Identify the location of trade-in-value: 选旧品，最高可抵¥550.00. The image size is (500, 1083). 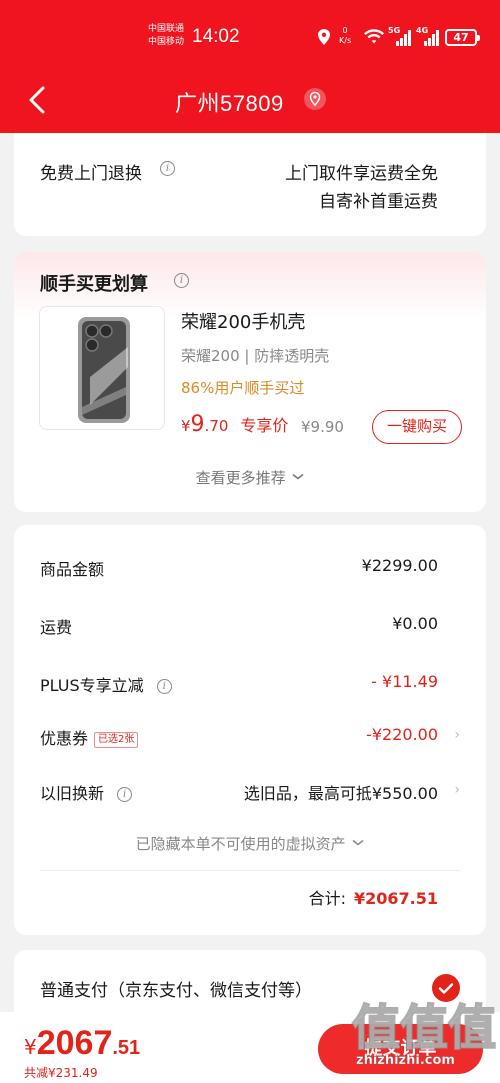
(340, 793).